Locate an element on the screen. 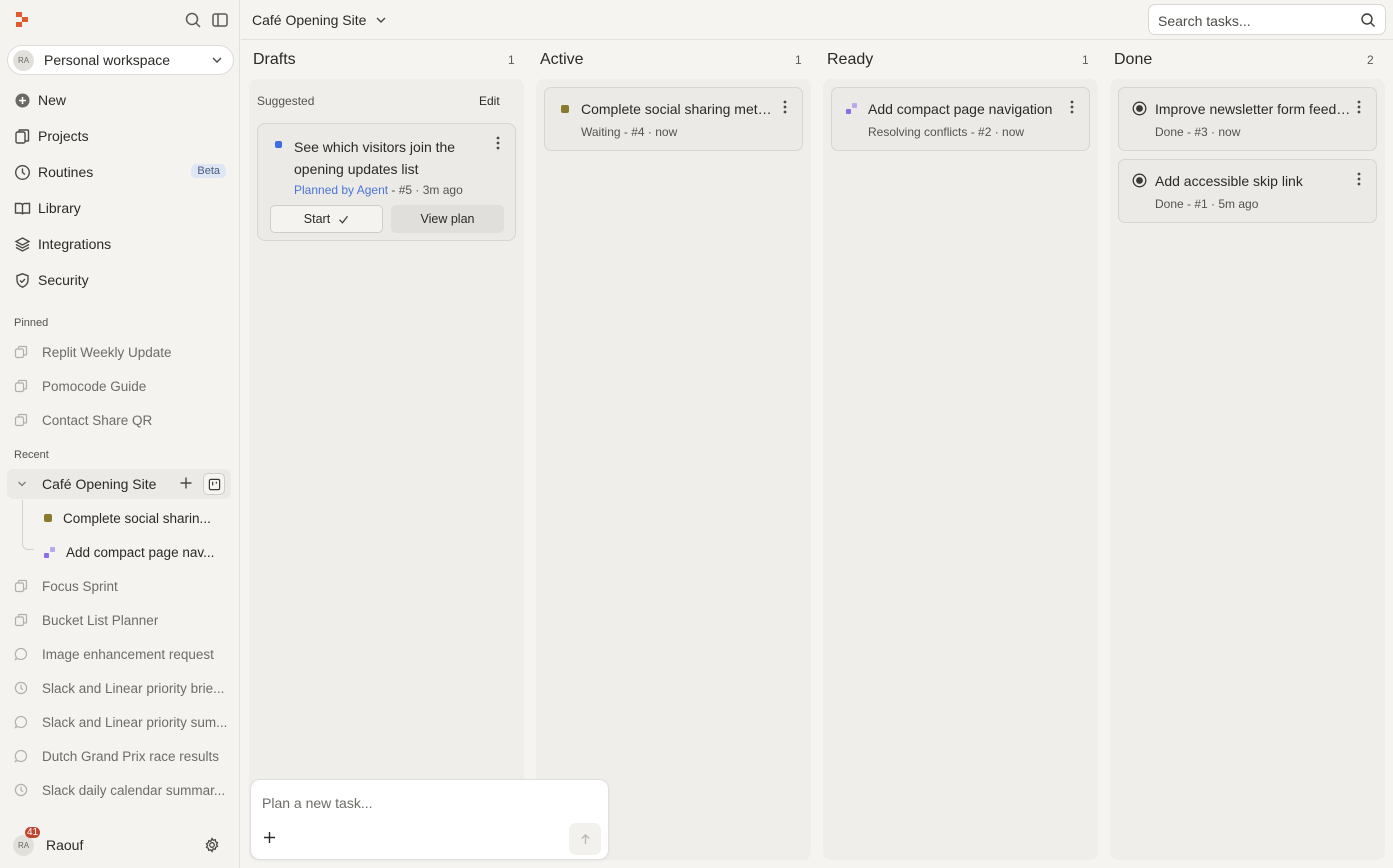  recent-item-label: Dutch Grand Prix race results is located at coordinates (131, 756).